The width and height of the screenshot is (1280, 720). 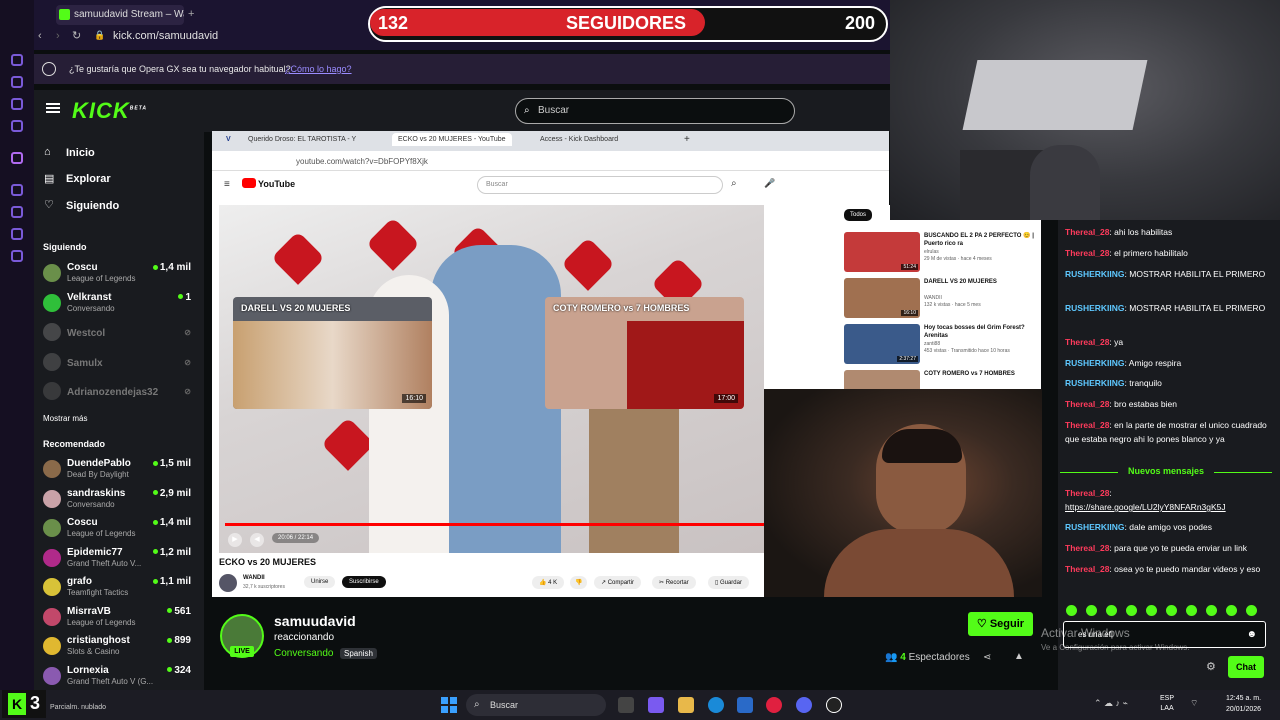 What do you see at coordinates (276, 184) in the screenshot?
I see `youtube-logo: YouTube` at bounding box center [276, 184].